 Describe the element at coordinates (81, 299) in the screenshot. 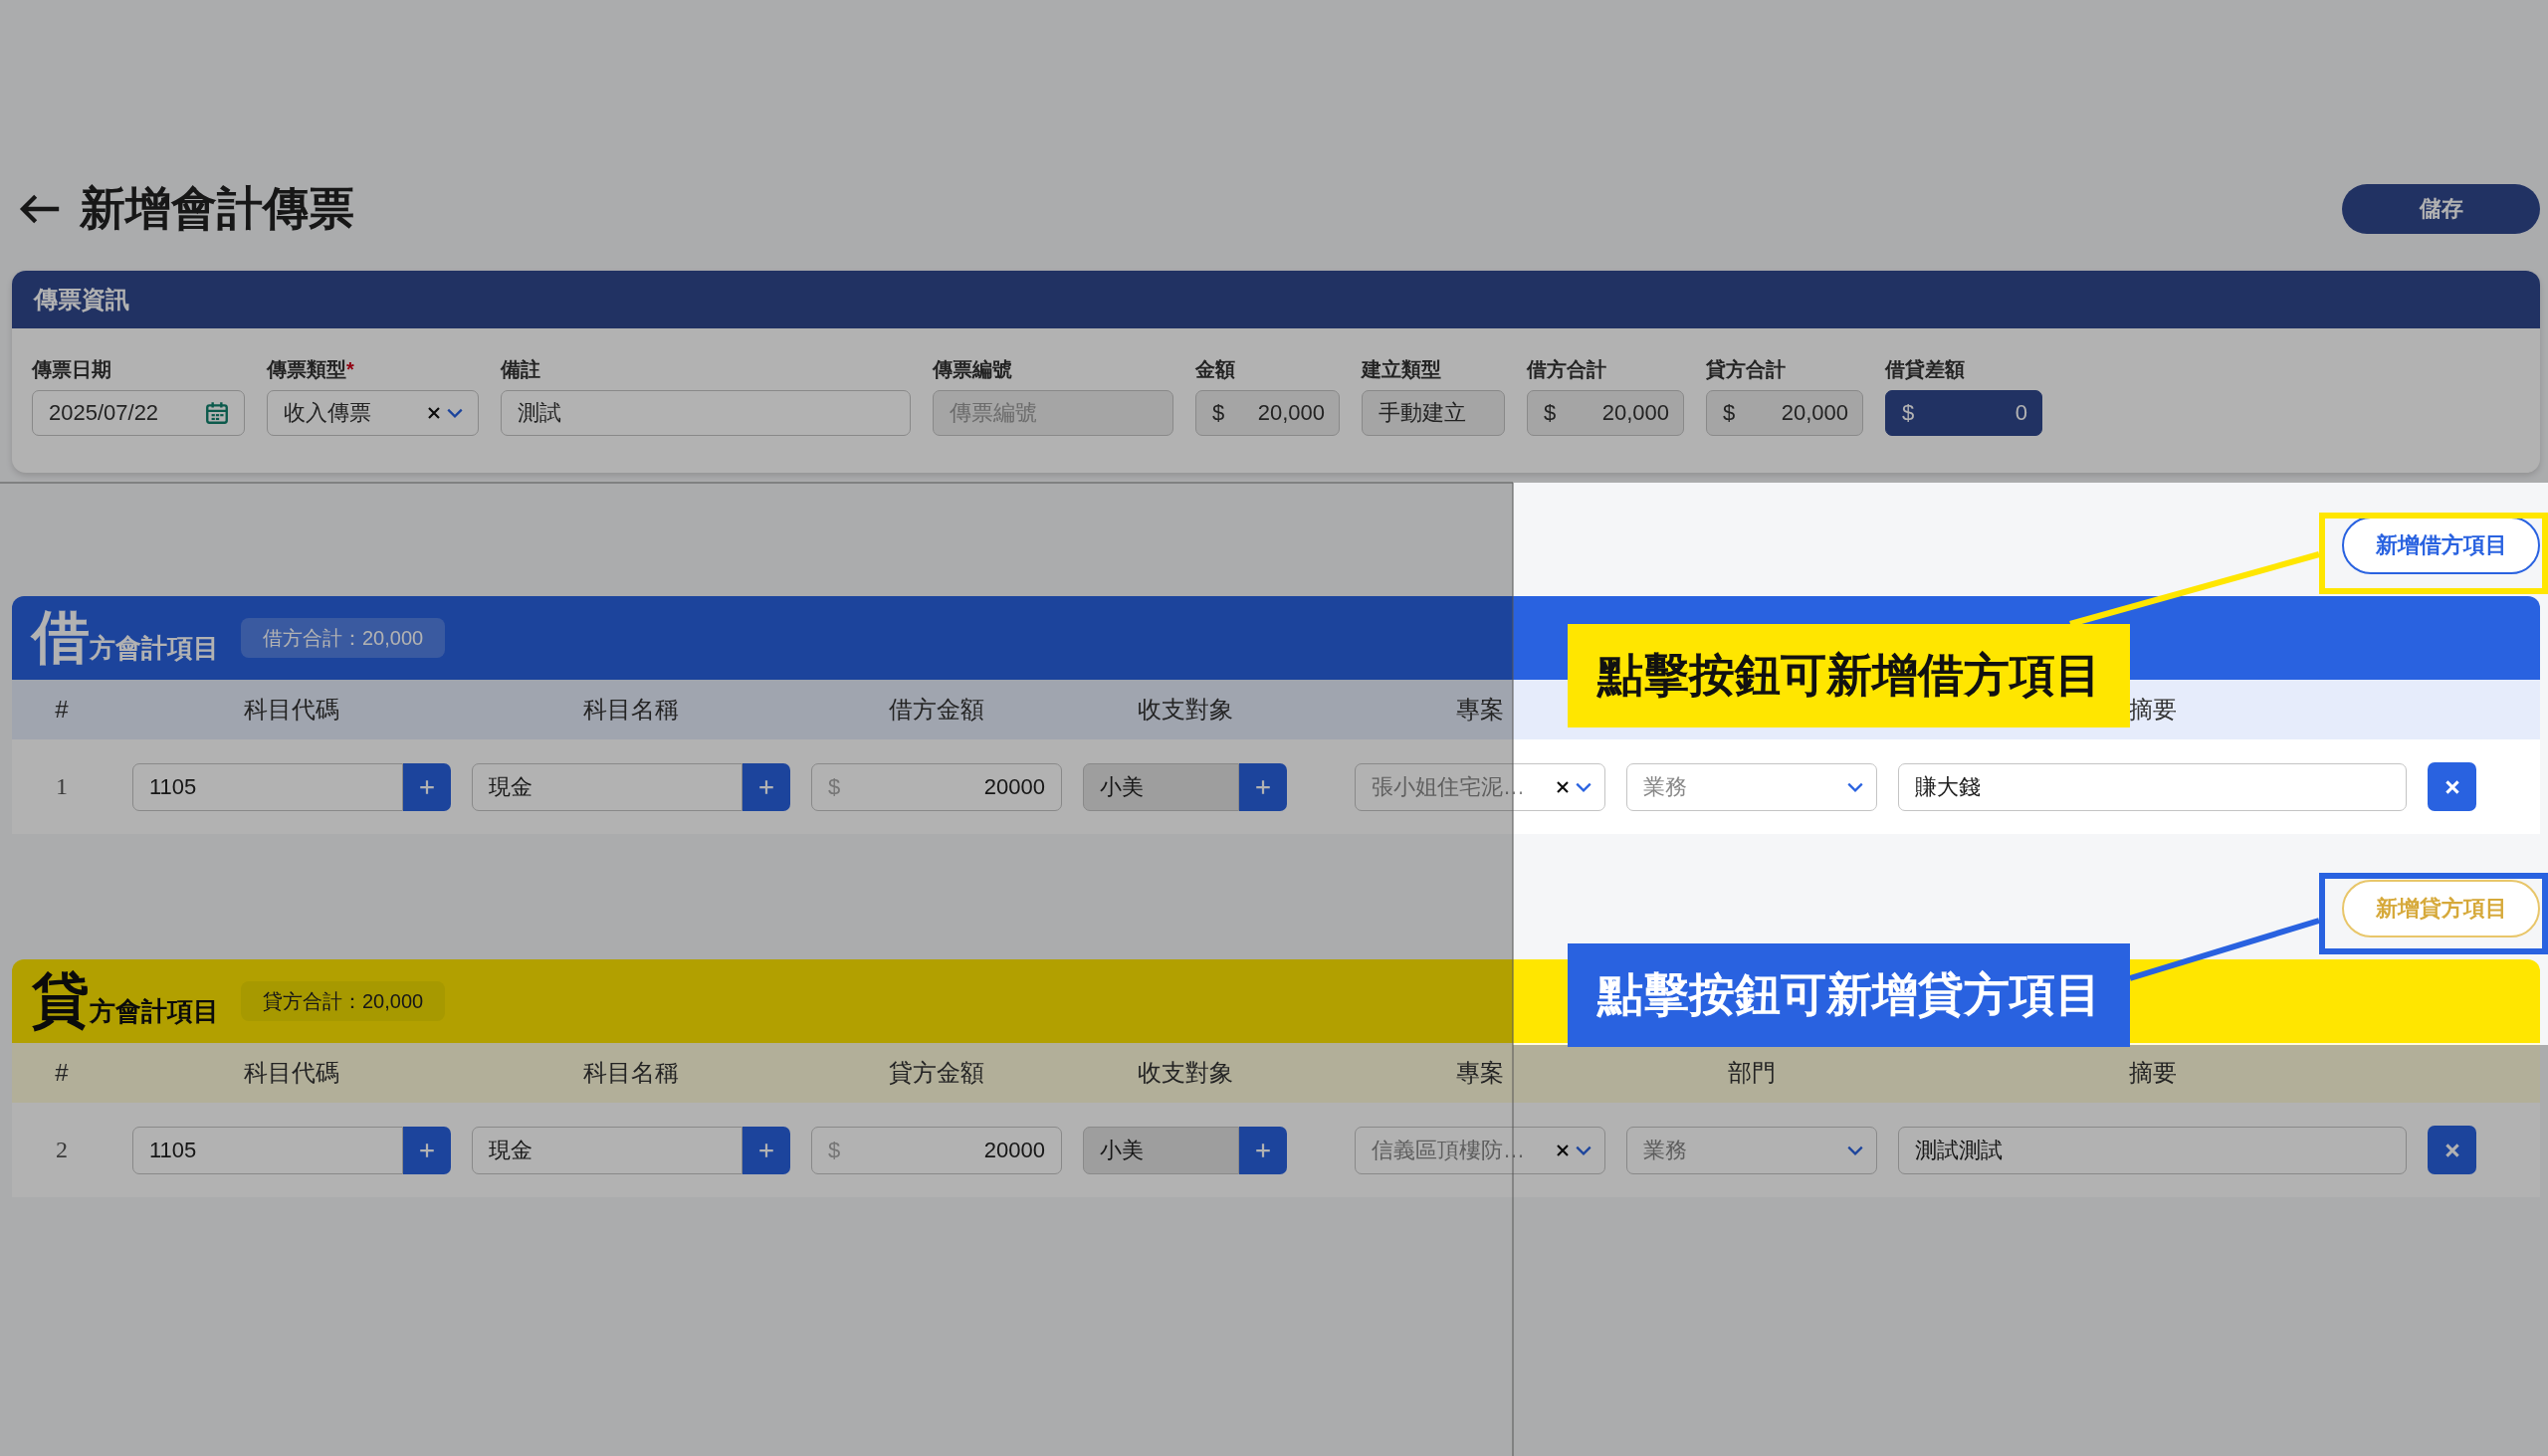

I see `card-title: 傳票資訊` at that location.